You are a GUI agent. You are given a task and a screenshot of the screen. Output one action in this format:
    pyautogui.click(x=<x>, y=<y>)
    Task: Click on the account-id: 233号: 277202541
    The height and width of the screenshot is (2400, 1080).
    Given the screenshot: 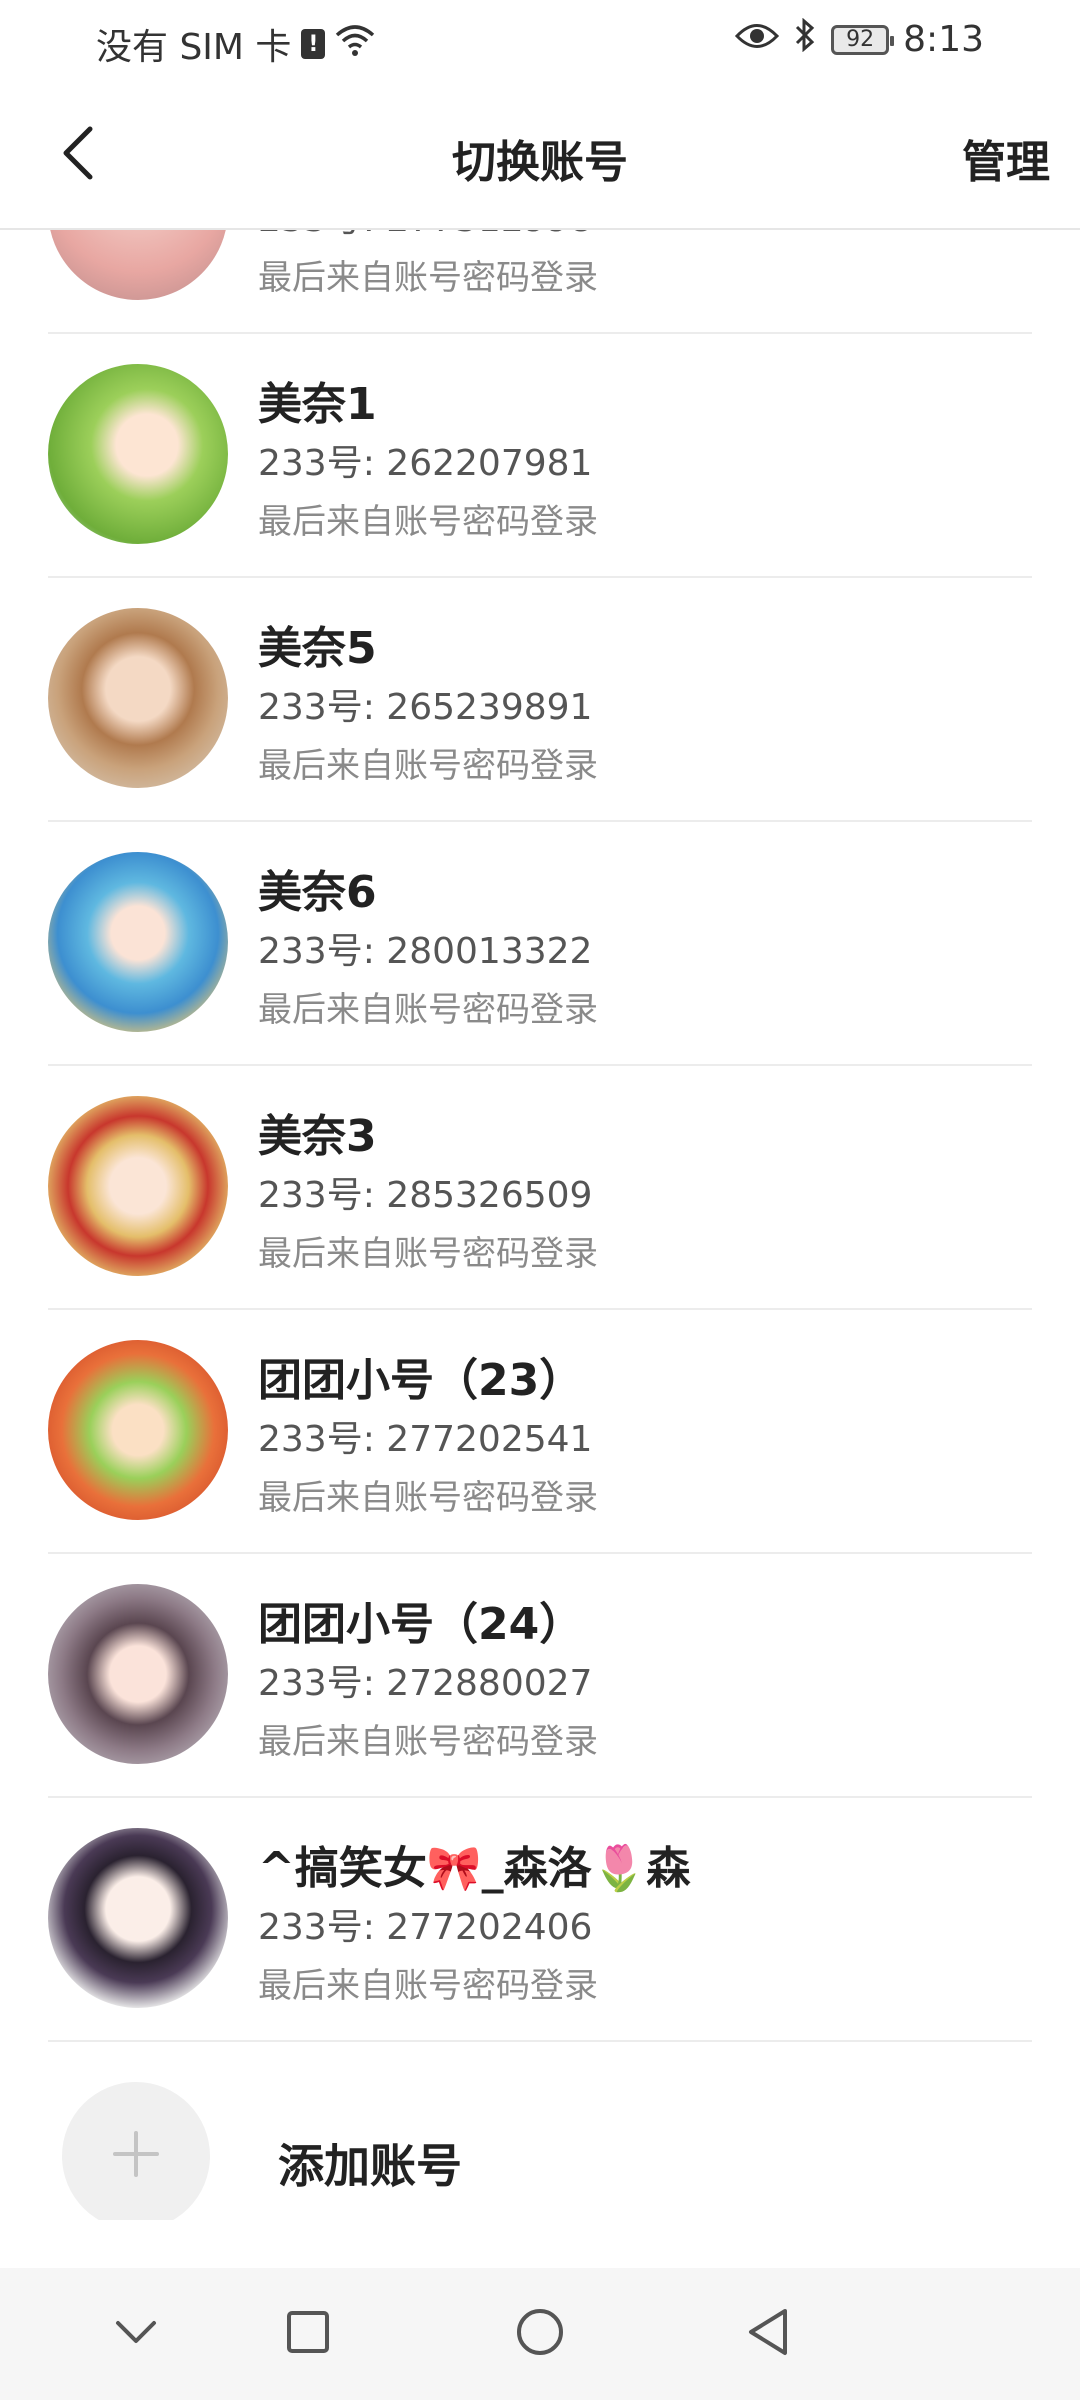 What is the action you would take?
    pyautogui.click(x=425, y=1436)
    